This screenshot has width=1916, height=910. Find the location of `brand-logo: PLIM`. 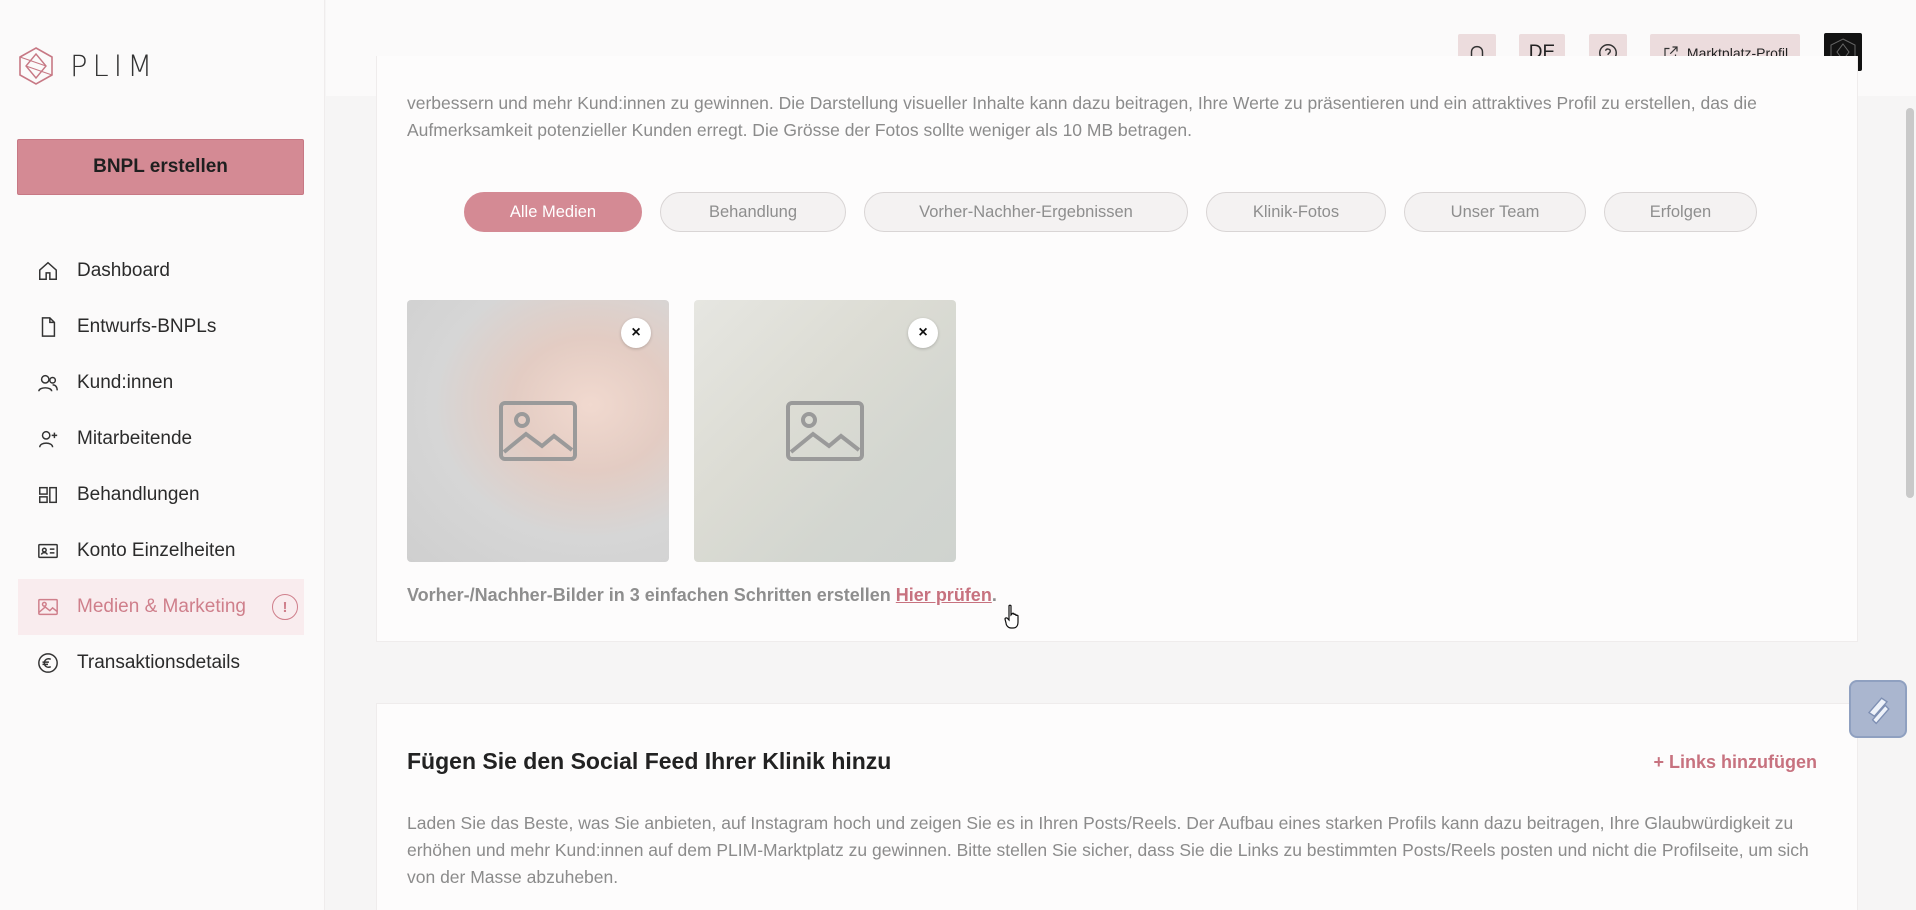

brand-logo: PLIM is located at coordinates (86, 66).